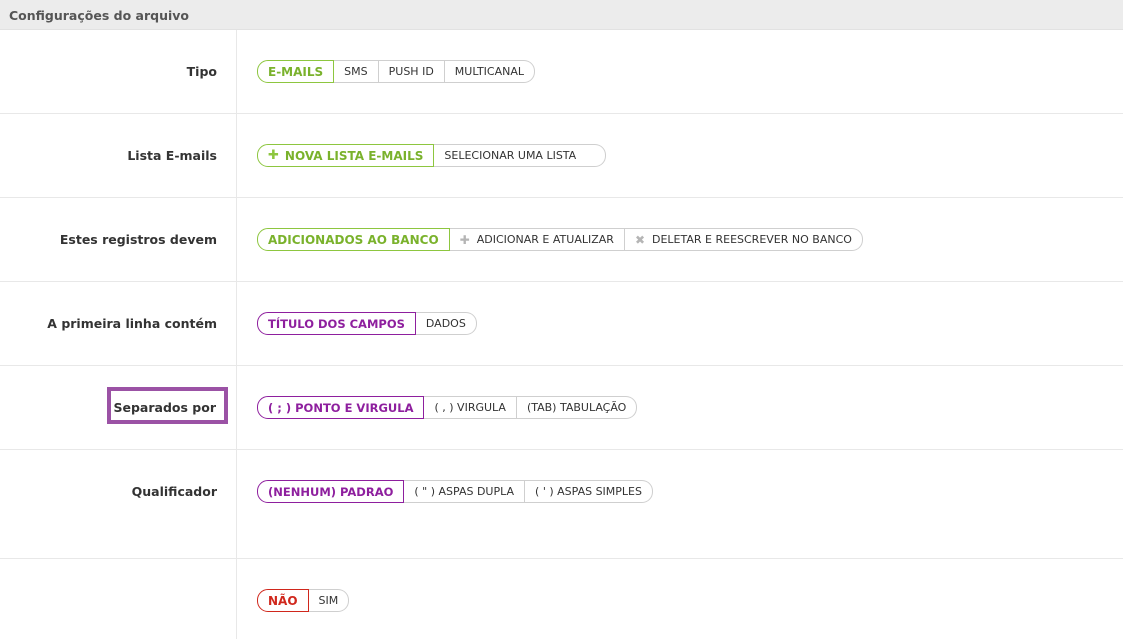 Image resolution: width=1123 pixels, height=639 pixels. I want to click on nao-option: NÃO, so click(283, 600).